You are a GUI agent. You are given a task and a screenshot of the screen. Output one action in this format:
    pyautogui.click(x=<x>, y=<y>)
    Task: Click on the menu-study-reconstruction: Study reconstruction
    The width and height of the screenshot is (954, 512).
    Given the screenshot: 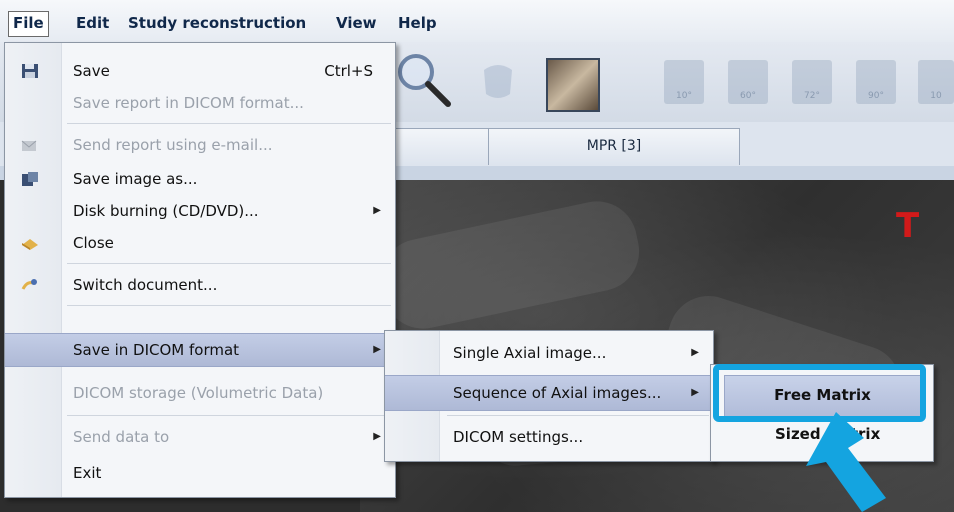 What is the action you would take?
    pyautogui.click(x=217, y=24)
    